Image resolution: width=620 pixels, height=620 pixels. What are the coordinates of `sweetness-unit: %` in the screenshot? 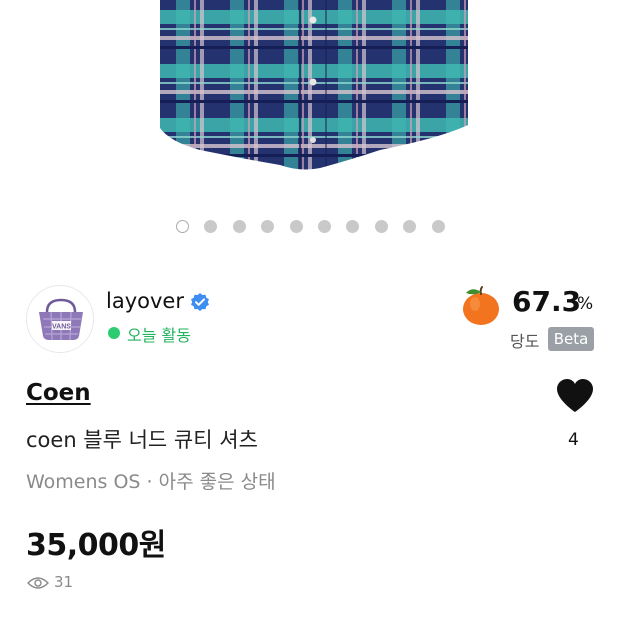 It's located at (585, 304).